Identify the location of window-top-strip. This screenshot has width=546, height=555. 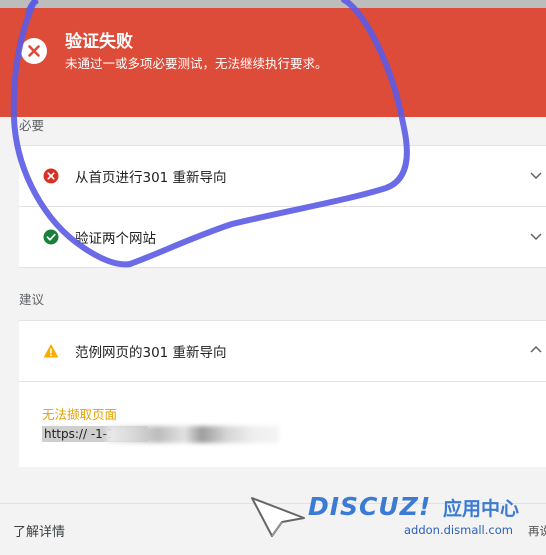
(273, 4).